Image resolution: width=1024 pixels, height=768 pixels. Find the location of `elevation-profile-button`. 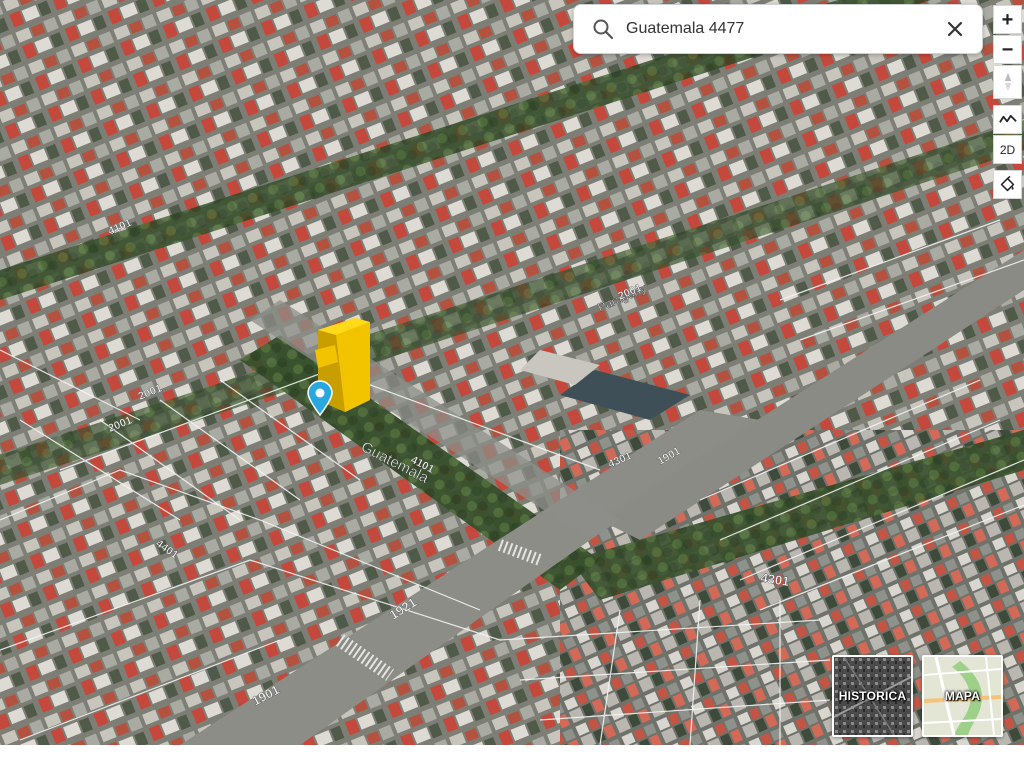

elevation-profile-button is located at coordinates (1007, 119).